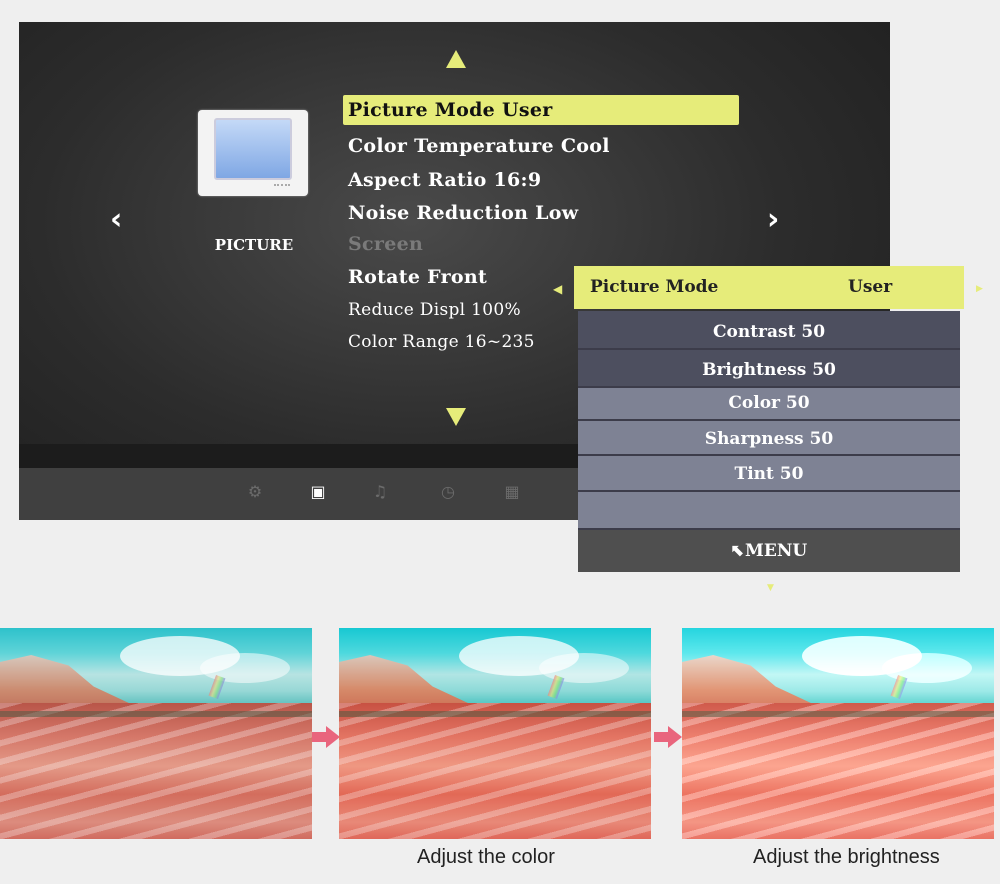 This screenshot has width=1000, height=884. I want to click on caption-adjust-color: Adjust the color, so click(486, 857).